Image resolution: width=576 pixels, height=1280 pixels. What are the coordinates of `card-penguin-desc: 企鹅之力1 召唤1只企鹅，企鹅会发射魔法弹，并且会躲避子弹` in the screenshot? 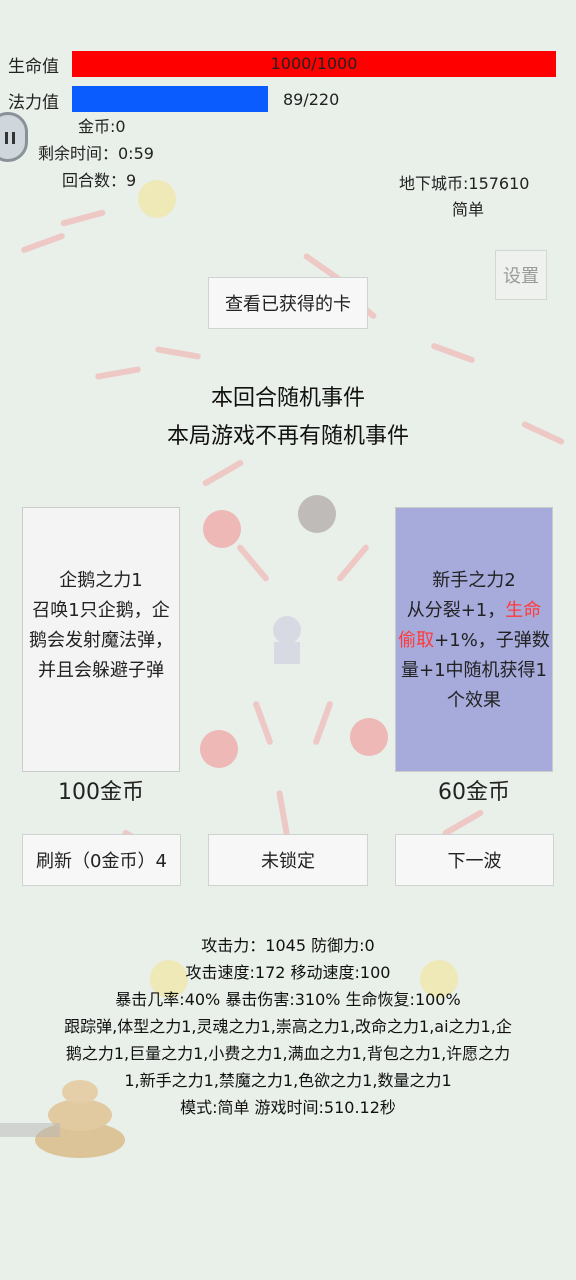 It's located at (101, 626).